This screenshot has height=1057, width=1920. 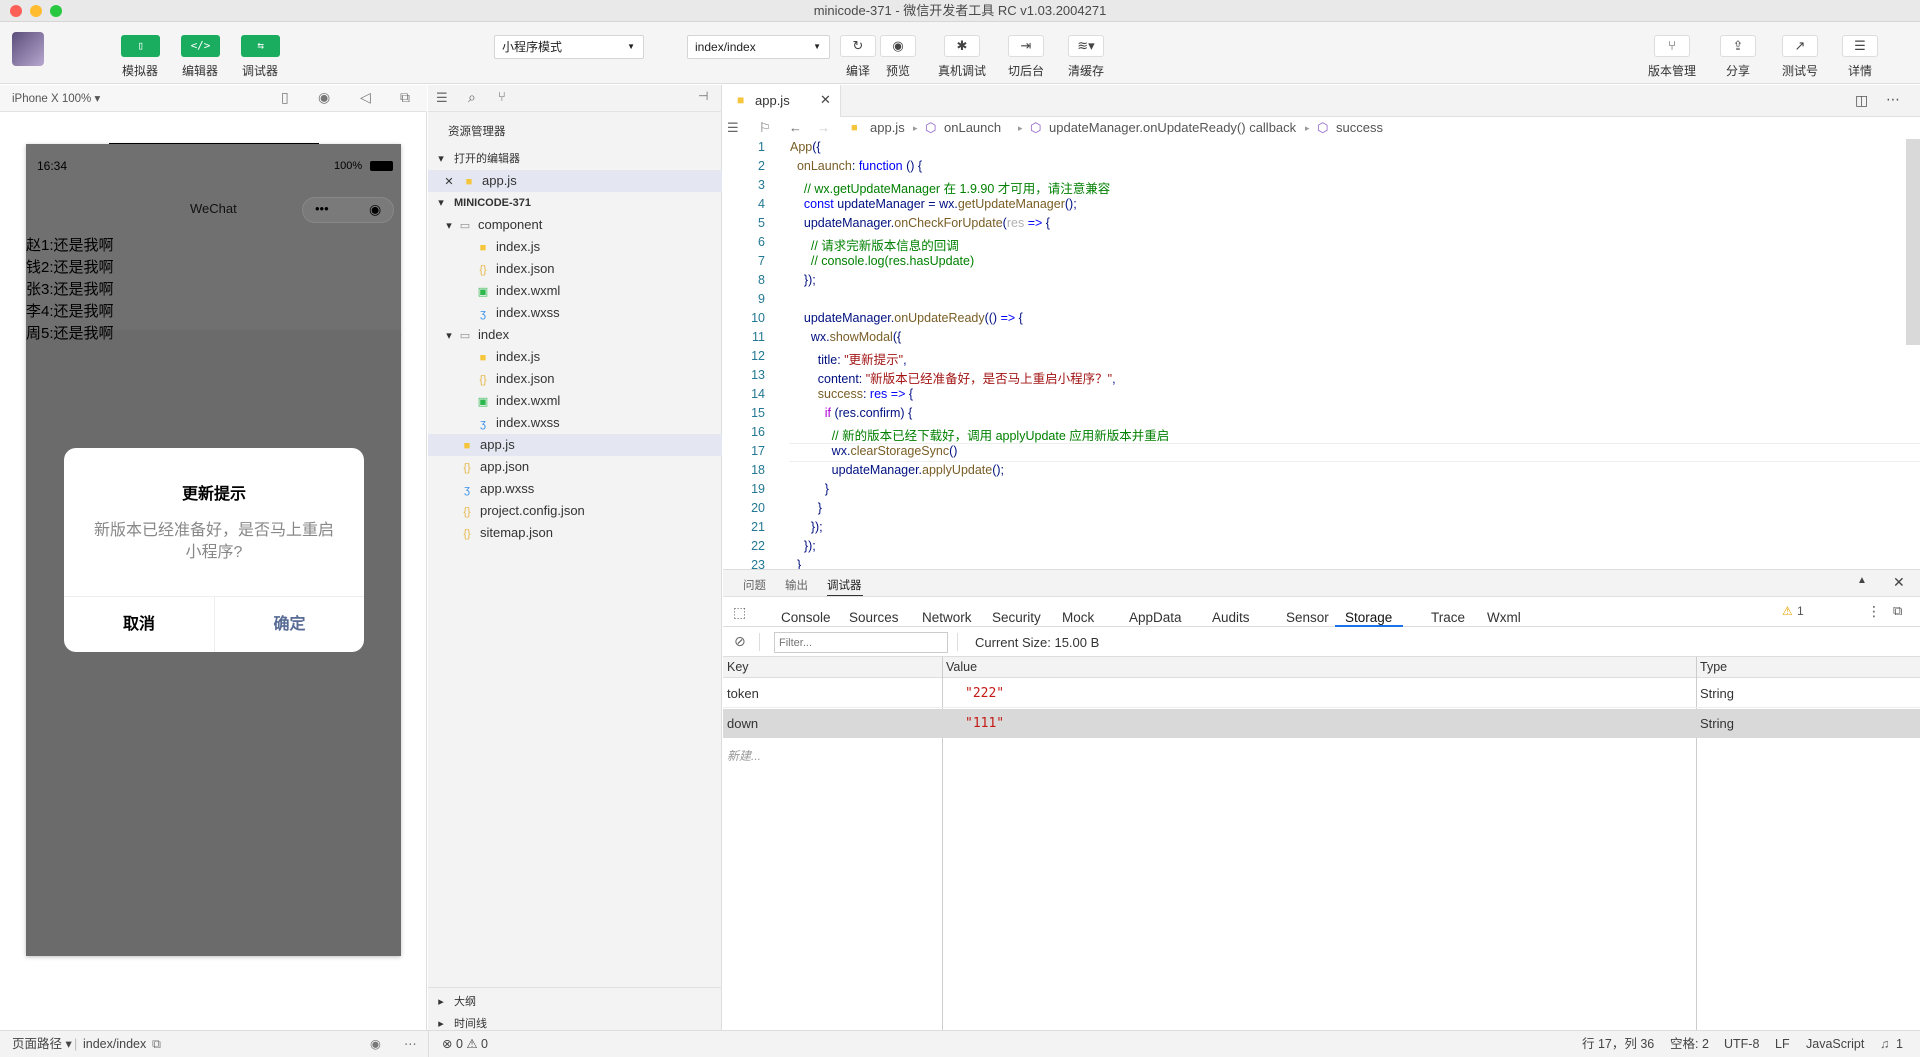 What do you see at coordinates (1231, 617) in the screenshot?
I see `devtools-tab-audits: Audits` at bounding box center [1231, 617].